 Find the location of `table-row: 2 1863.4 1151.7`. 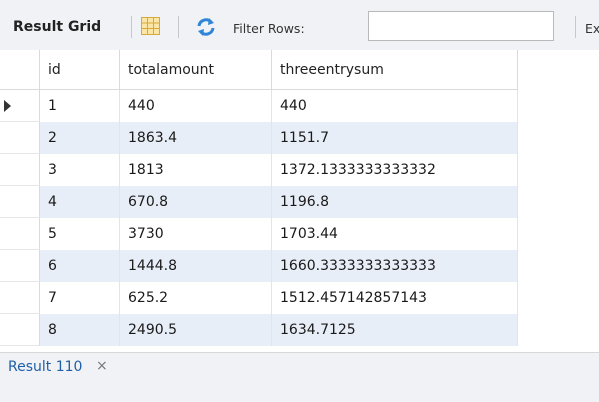

table-row: 2 1863.4 1151.7 is located at coordinates (259, 138).